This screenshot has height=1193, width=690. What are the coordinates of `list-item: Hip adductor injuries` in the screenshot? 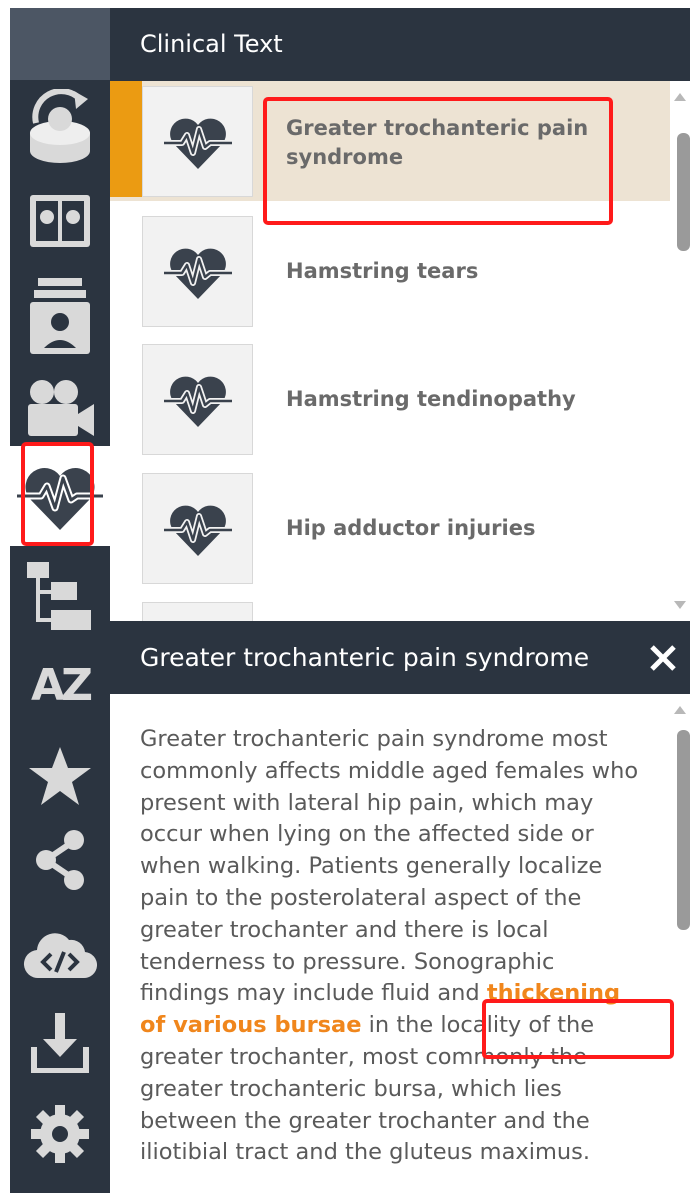 It's located at (390, 528).